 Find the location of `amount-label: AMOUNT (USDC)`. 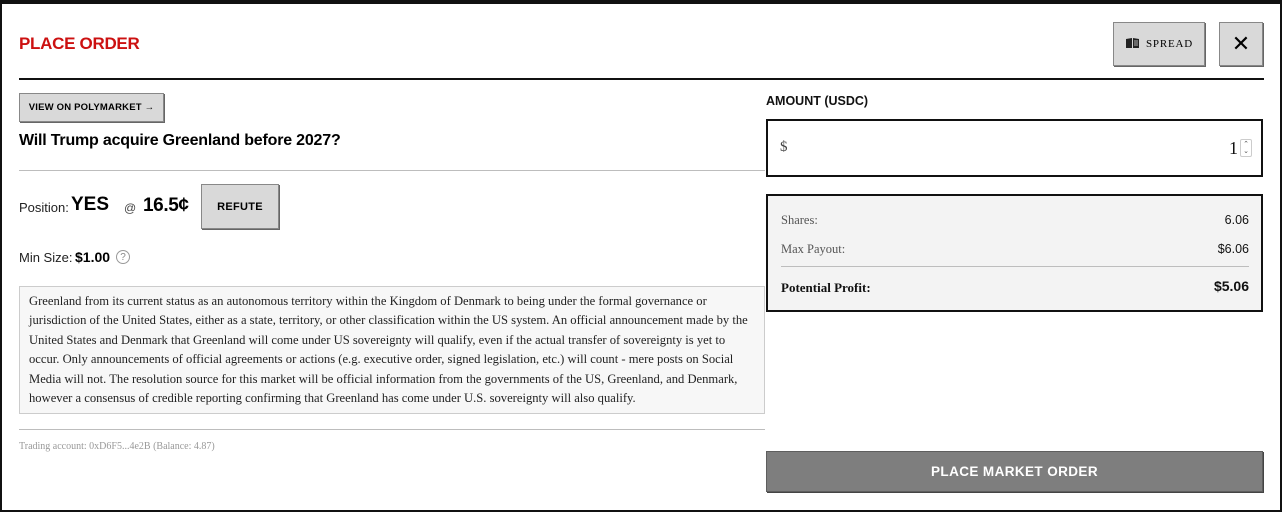

amount-label: AMOUNT (USDC) is located at coordinates (817, 101).